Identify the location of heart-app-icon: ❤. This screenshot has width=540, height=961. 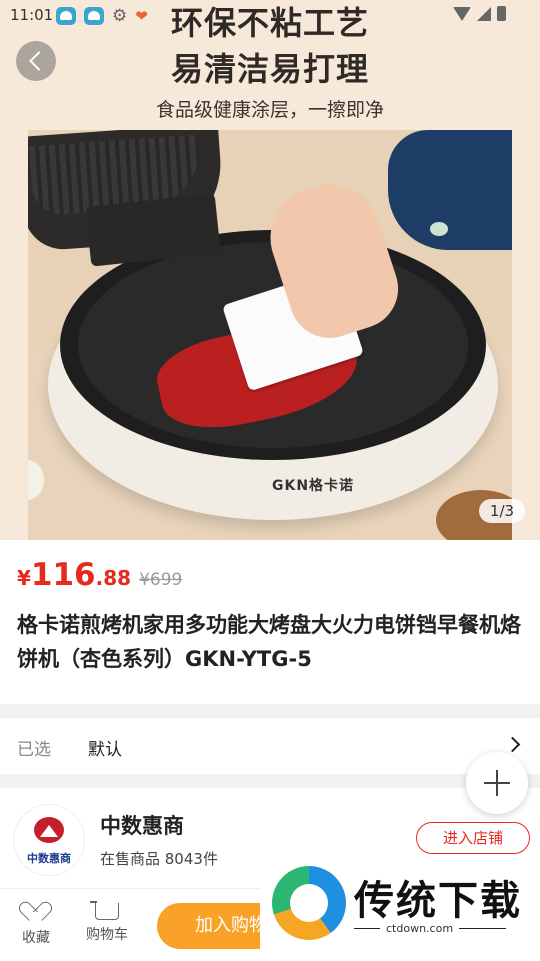
(141, 16).